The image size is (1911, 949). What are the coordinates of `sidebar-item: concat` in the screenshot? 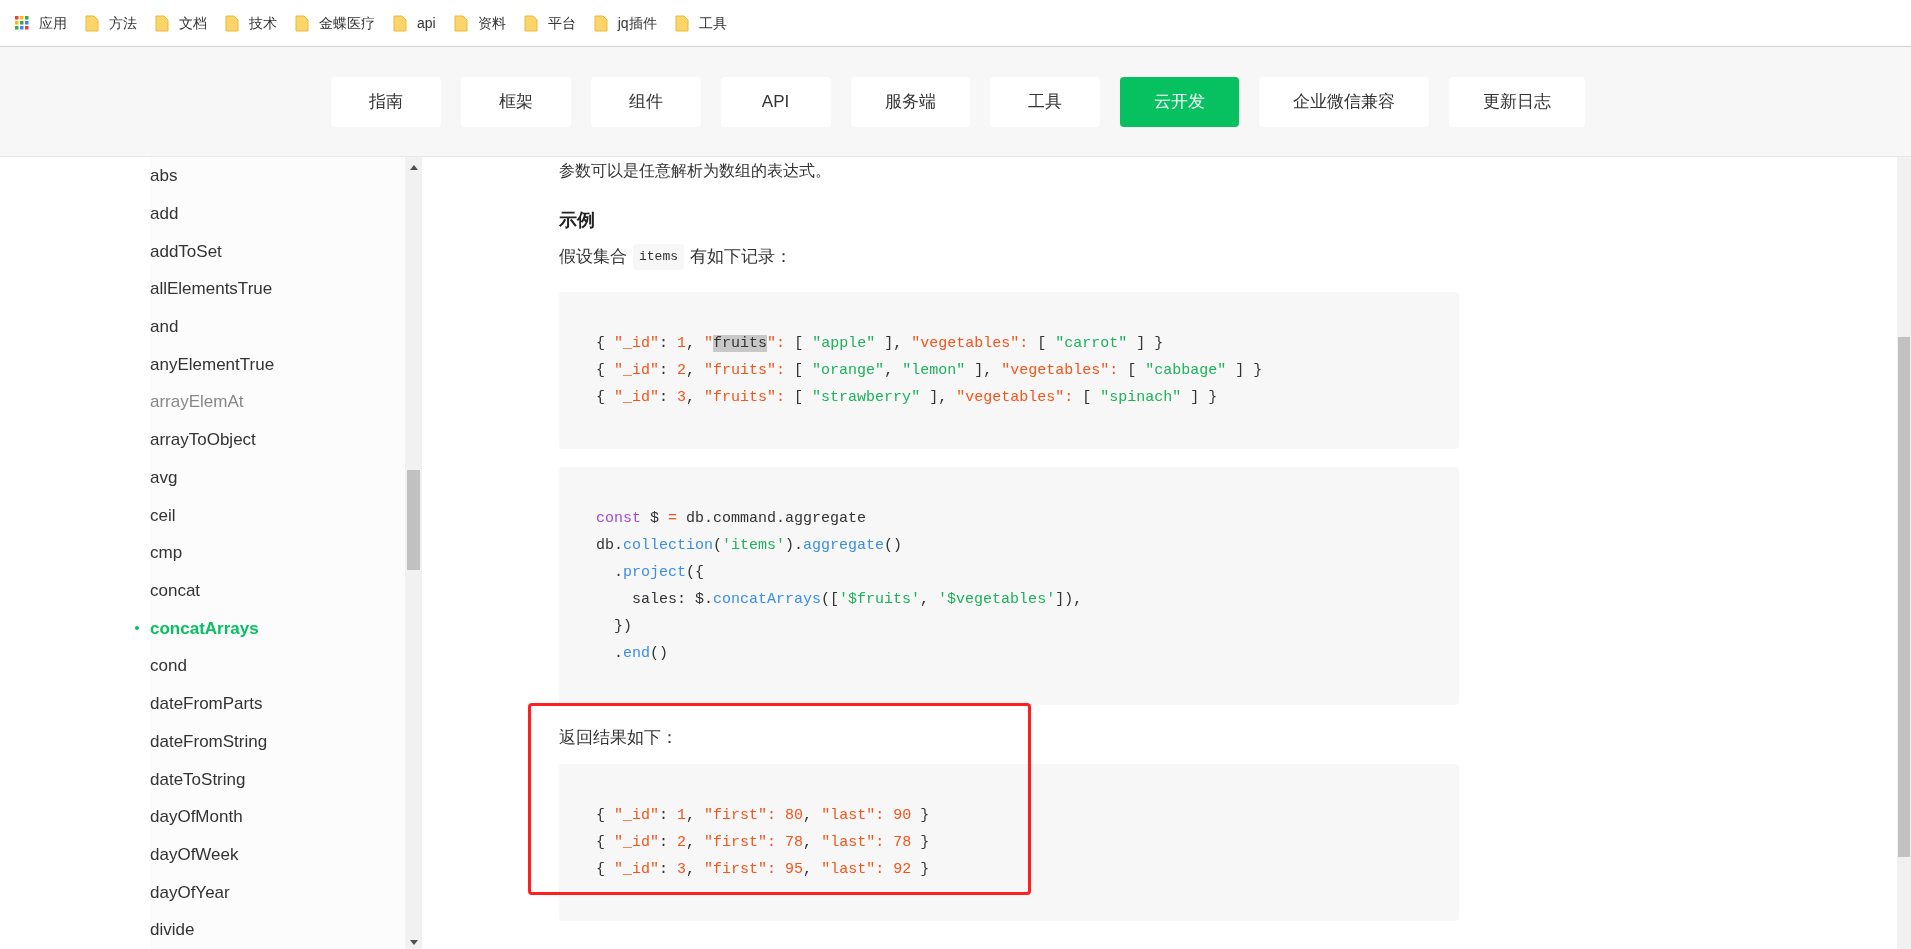 It's located at (162, 590).